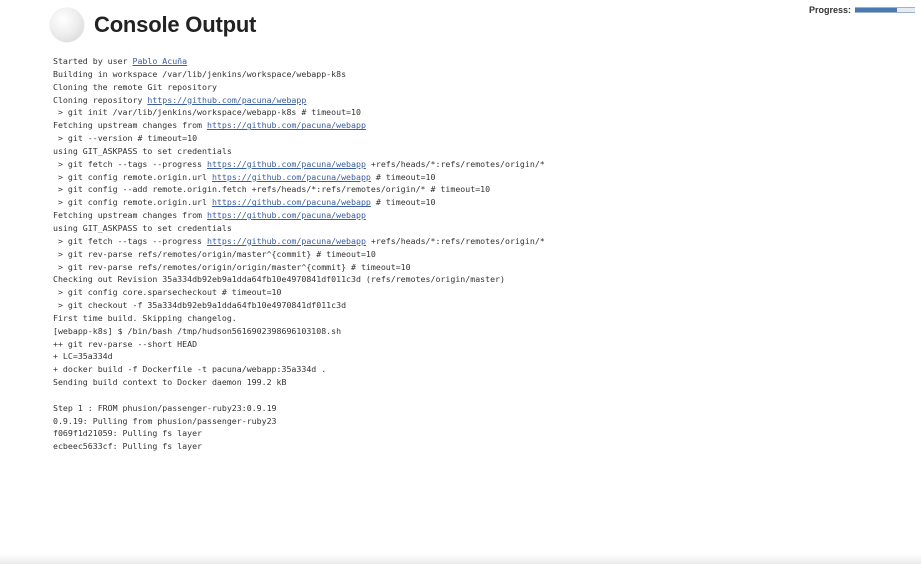  What do you see at coordinates (159, 61) in the screenshot?
I see `console-link: Pablo Acuña` at bounding box center [159, 61].